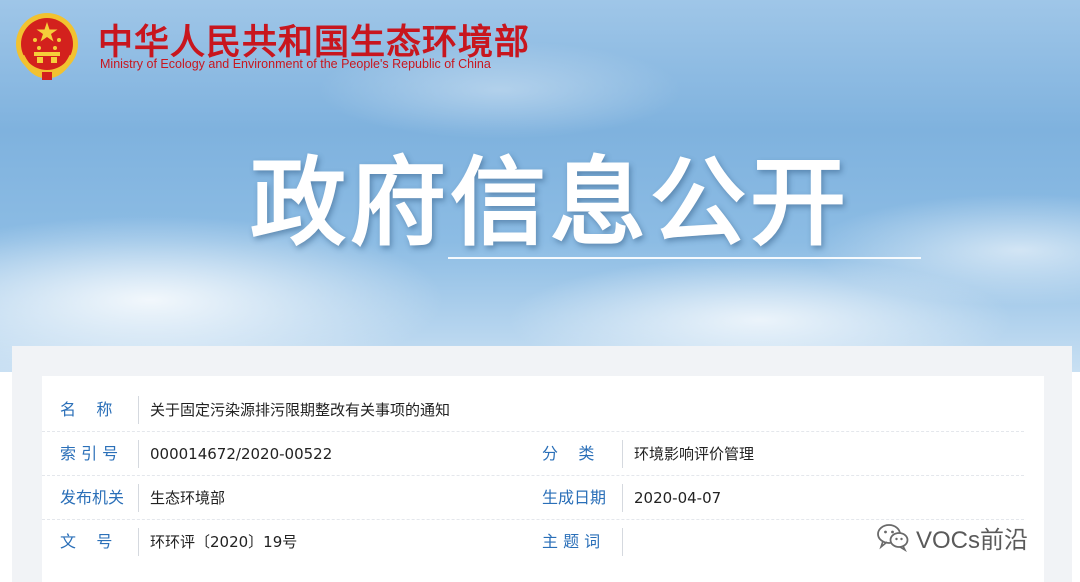 This screenshot has height=582, width=1080. Describe the element at coordinates (86, 409) in the screenshot. I see `field-label-name: 名 称` at that location.